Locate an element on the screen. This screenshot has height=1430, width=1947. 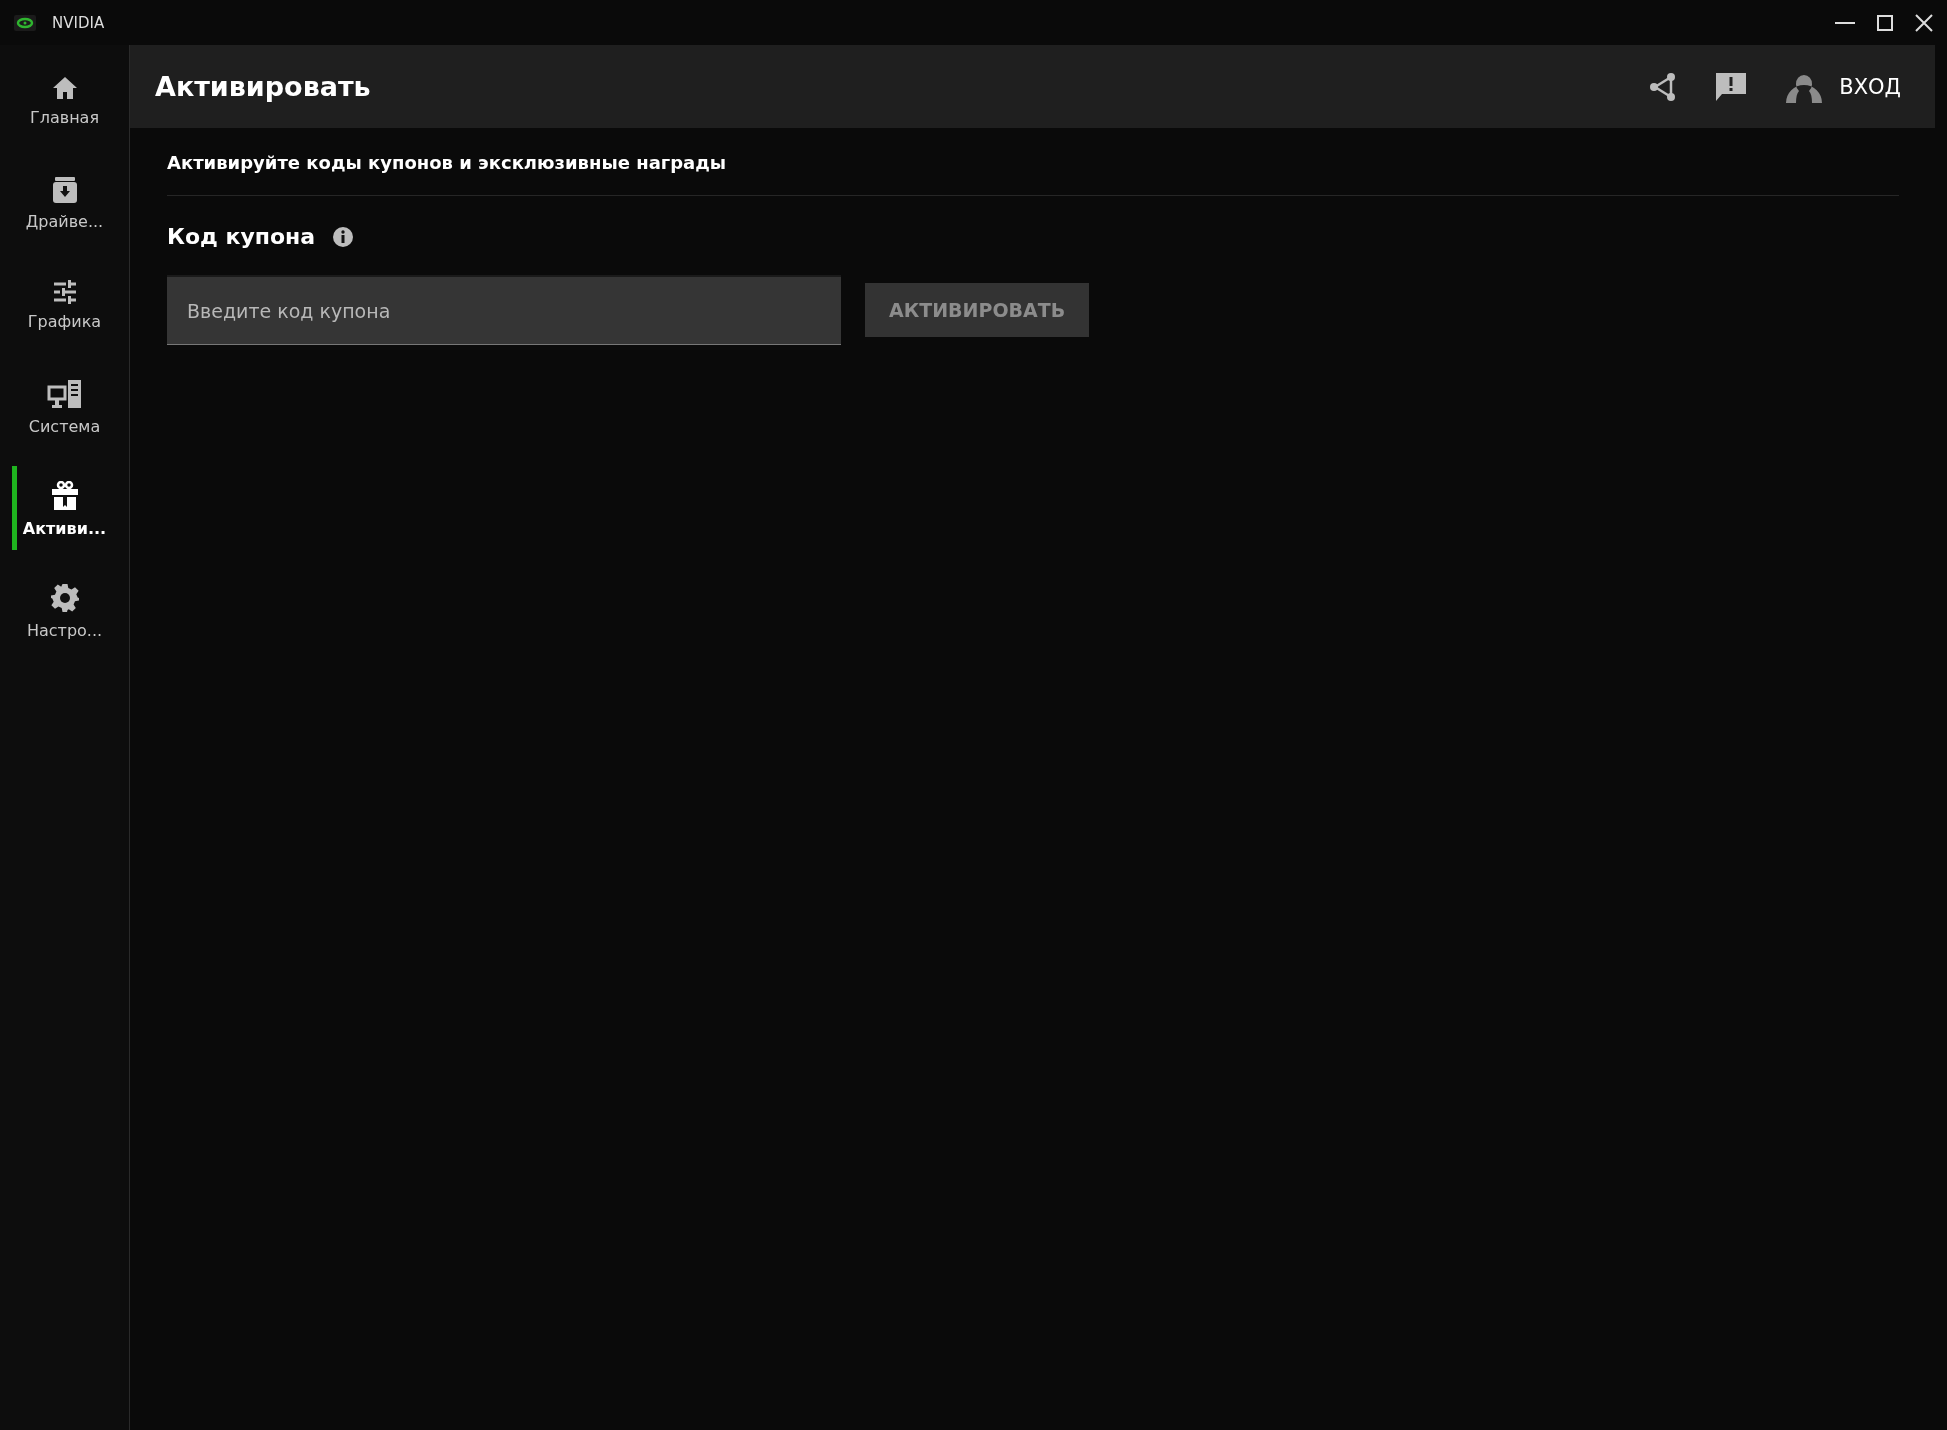
info-icon is located at coordinates (343, 236).